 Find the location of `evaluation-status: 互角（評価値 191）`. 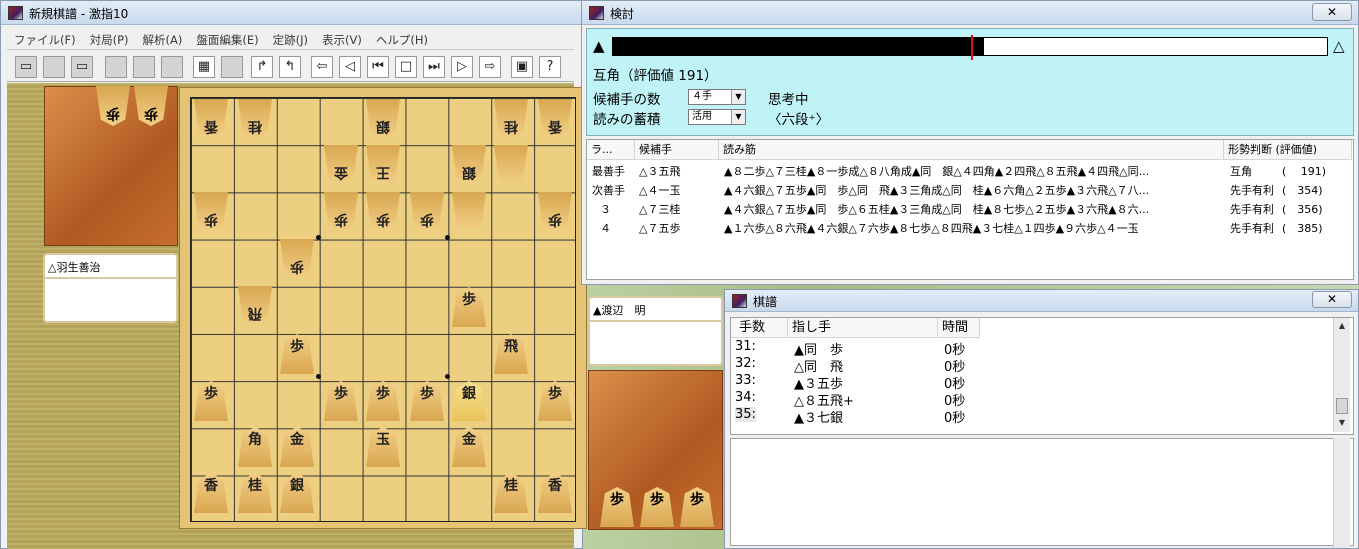

evaluation-status: 互角（評価値 191） is located at coordinates (655, 76).